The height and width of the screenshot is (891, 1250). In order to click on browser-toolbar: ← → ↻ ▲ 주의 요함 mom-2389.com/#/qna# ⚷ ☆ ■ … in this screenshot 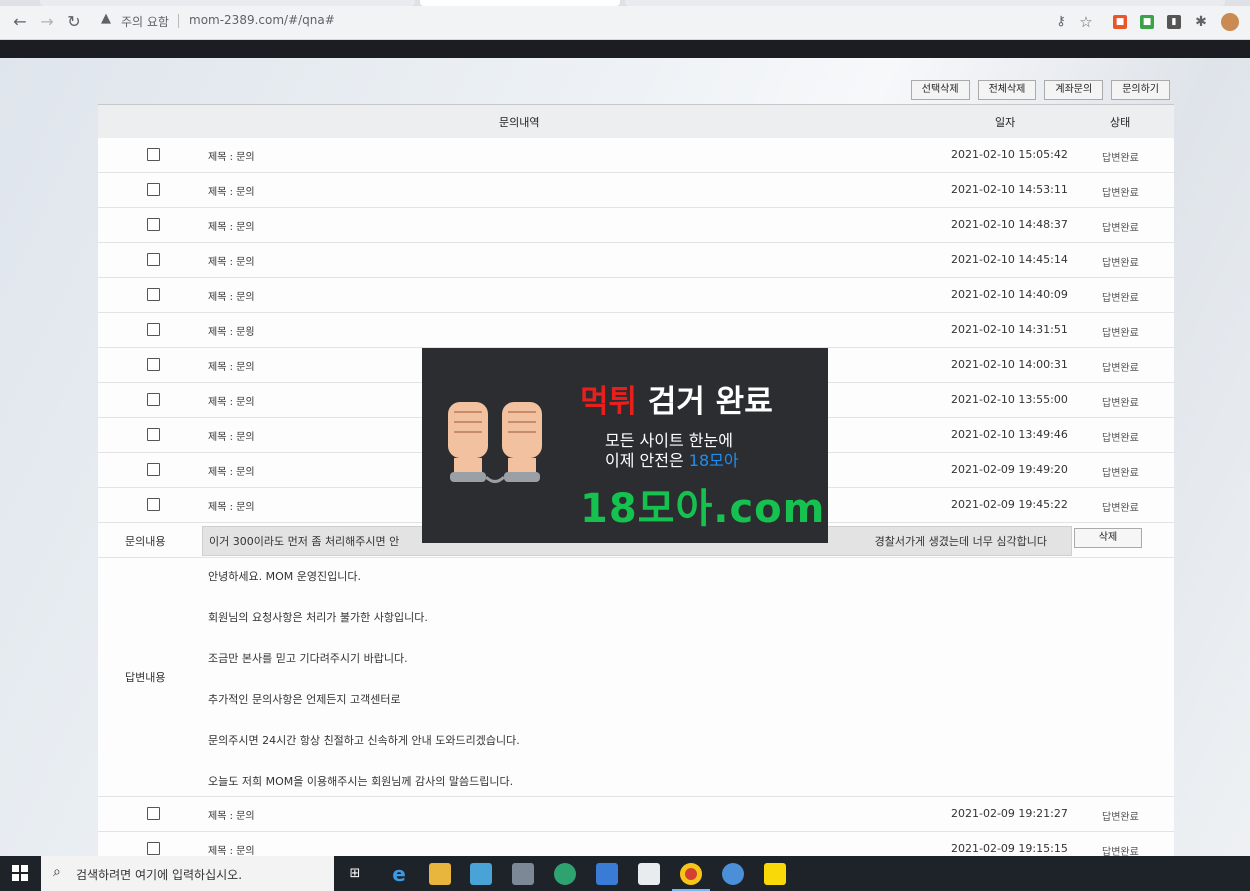, I will do `click(625, 23)`.